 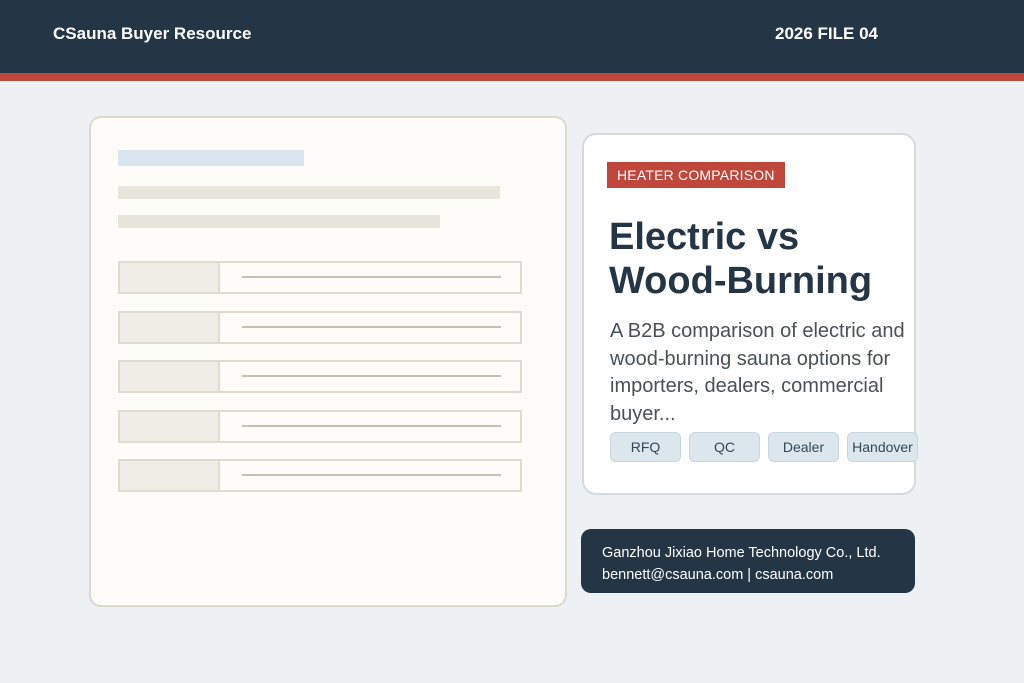 What do you see at coordinates (759, 259) in the screenshot?
I see `article-headline: Electric vs Wood-Burning` at bounding box center [759, 259].